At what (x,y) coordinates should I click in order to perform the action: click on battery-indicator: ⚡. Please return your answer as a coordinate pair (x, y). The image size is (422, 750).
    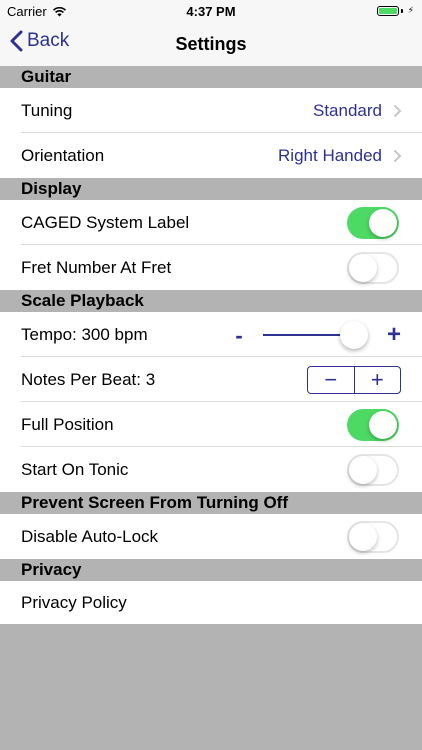
    Looking at the image, I should click on (395, 10).